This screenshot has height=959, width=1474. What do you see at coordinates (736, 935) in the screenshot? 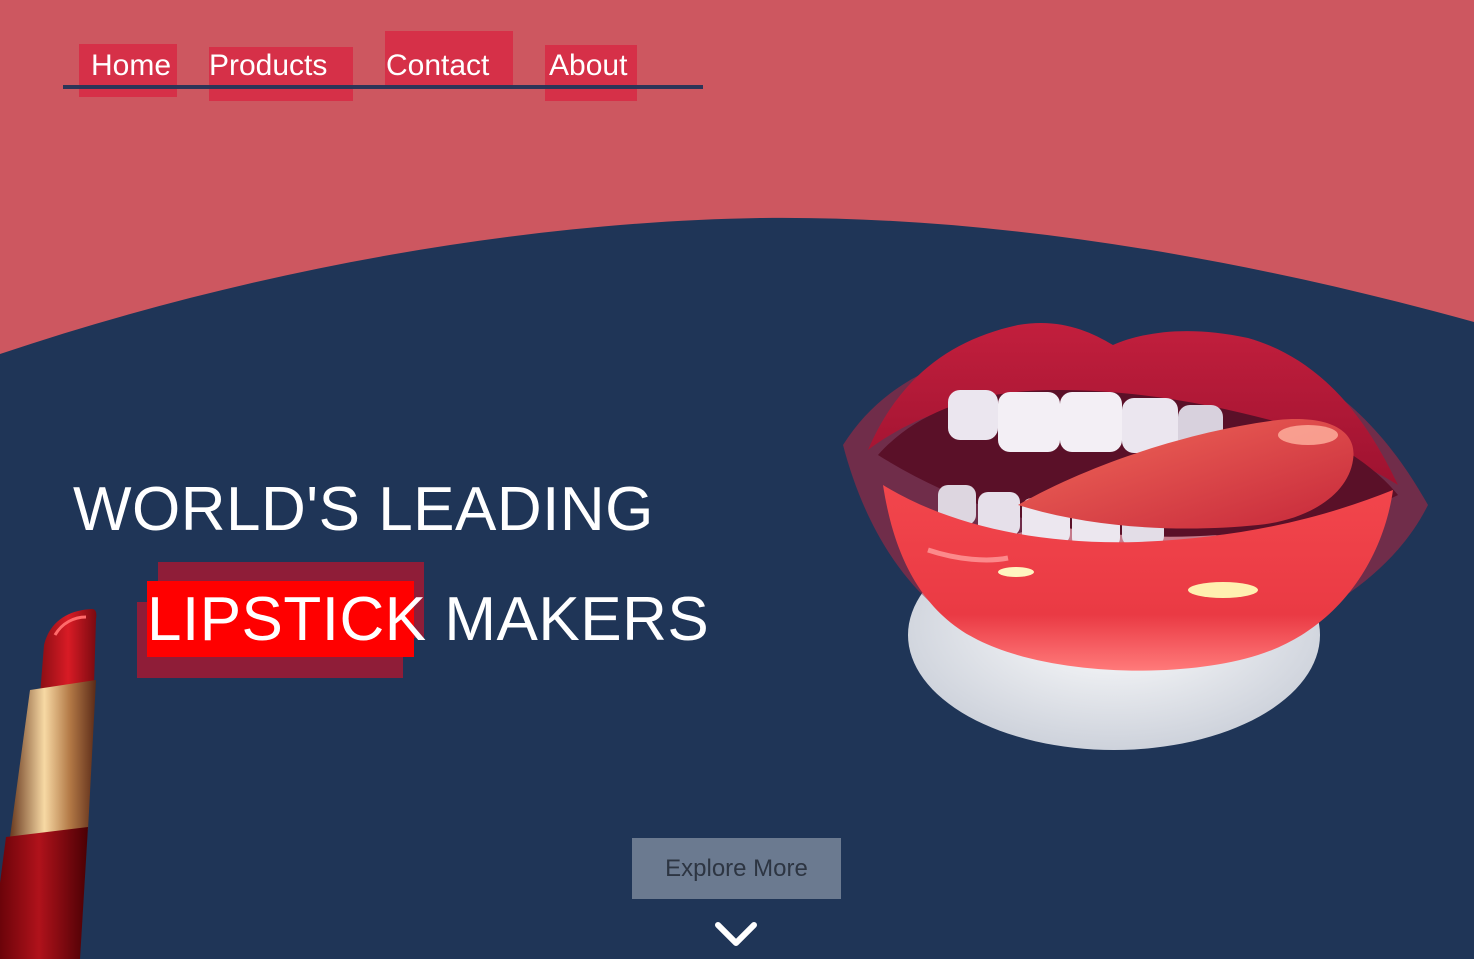
I see `chevron-down-icon` at bounding box center [736, 935].